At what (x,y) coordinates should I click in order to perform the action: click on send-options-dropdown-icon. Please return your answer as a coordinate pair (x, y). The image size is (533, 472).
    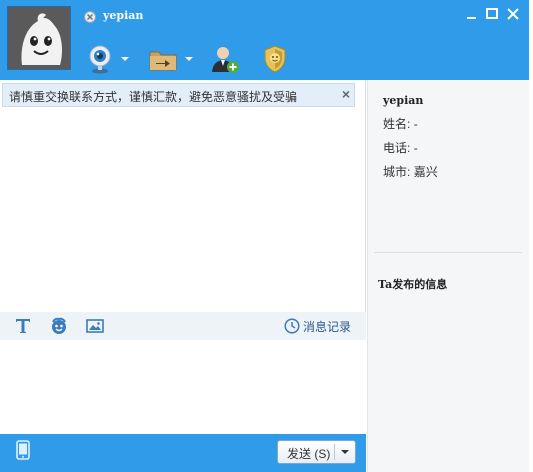
    Looking at the image, I should click on (345, 452).